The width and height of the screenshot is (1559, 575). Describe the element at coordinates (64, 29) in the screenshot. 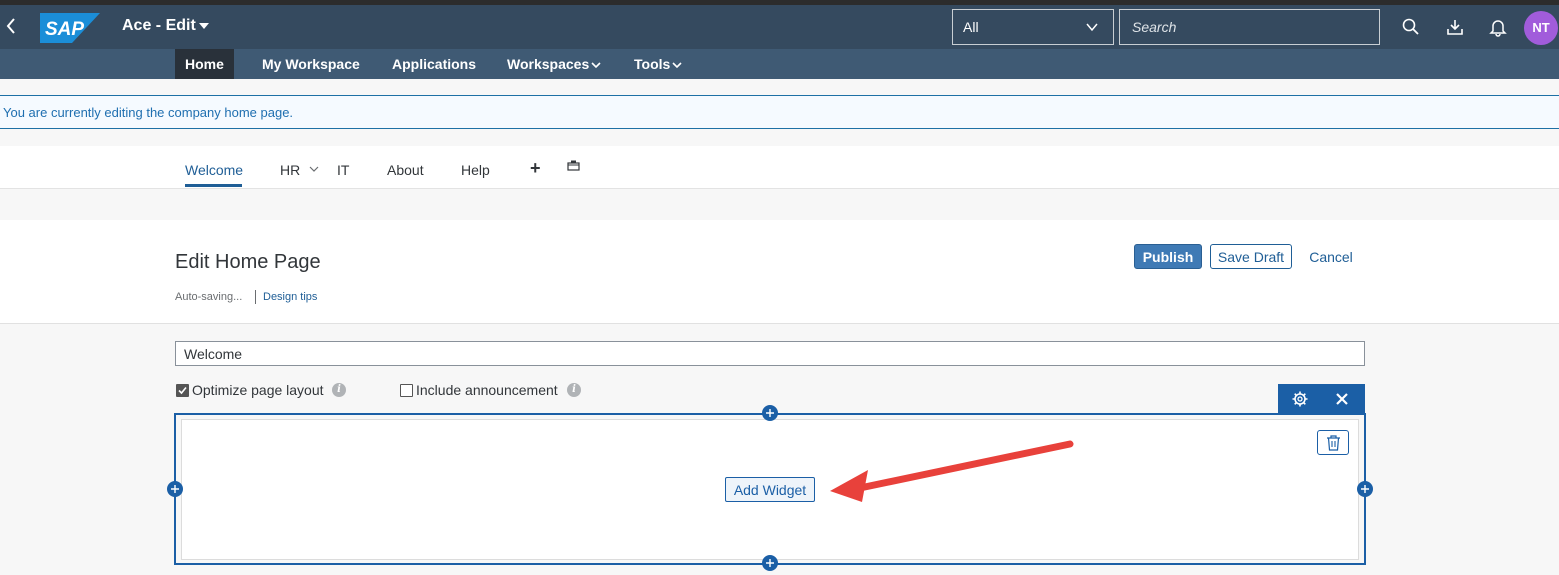

I see `sap-logo-text: SAP` at that location.